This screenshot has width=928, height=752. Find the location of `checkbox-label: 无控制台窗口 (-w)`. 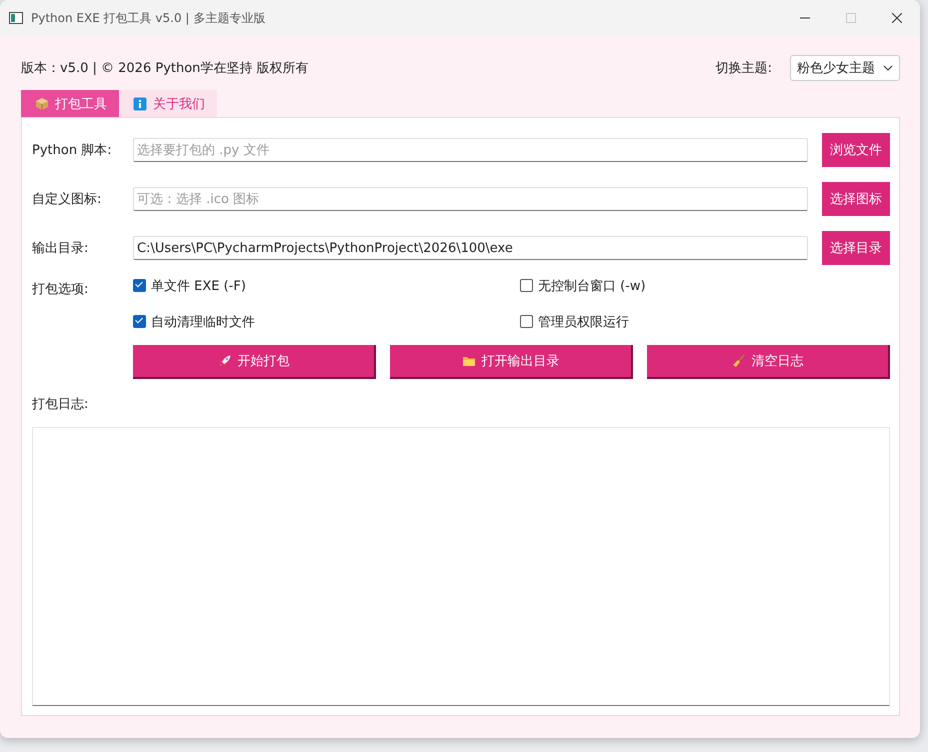

checkbox-label: 无控制台窗口 (-w) is located at coordinates (592, 286).